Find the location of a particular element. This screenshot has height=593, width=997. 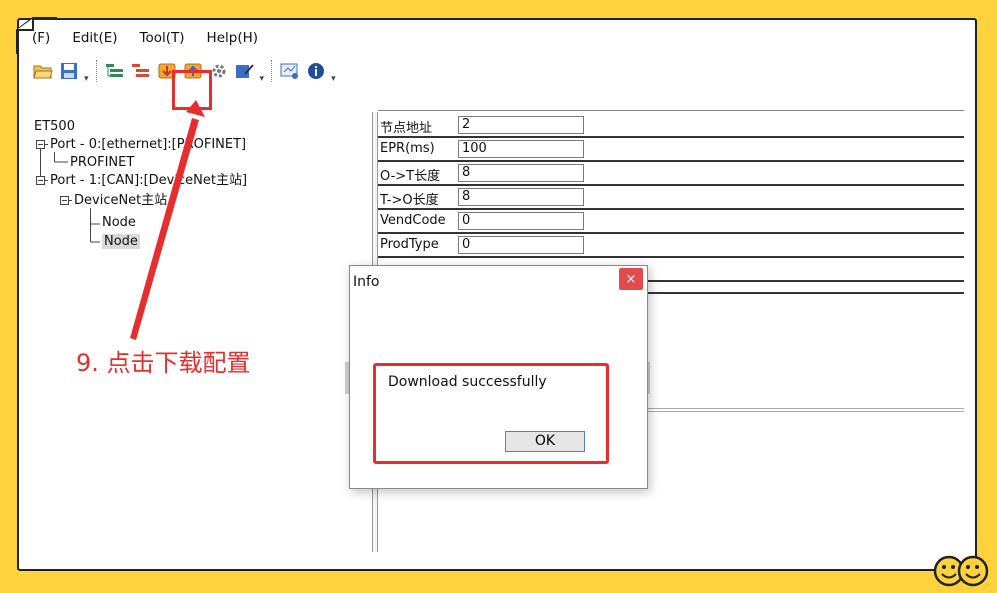

page-fold-corner is located at coordinates (36, 35).